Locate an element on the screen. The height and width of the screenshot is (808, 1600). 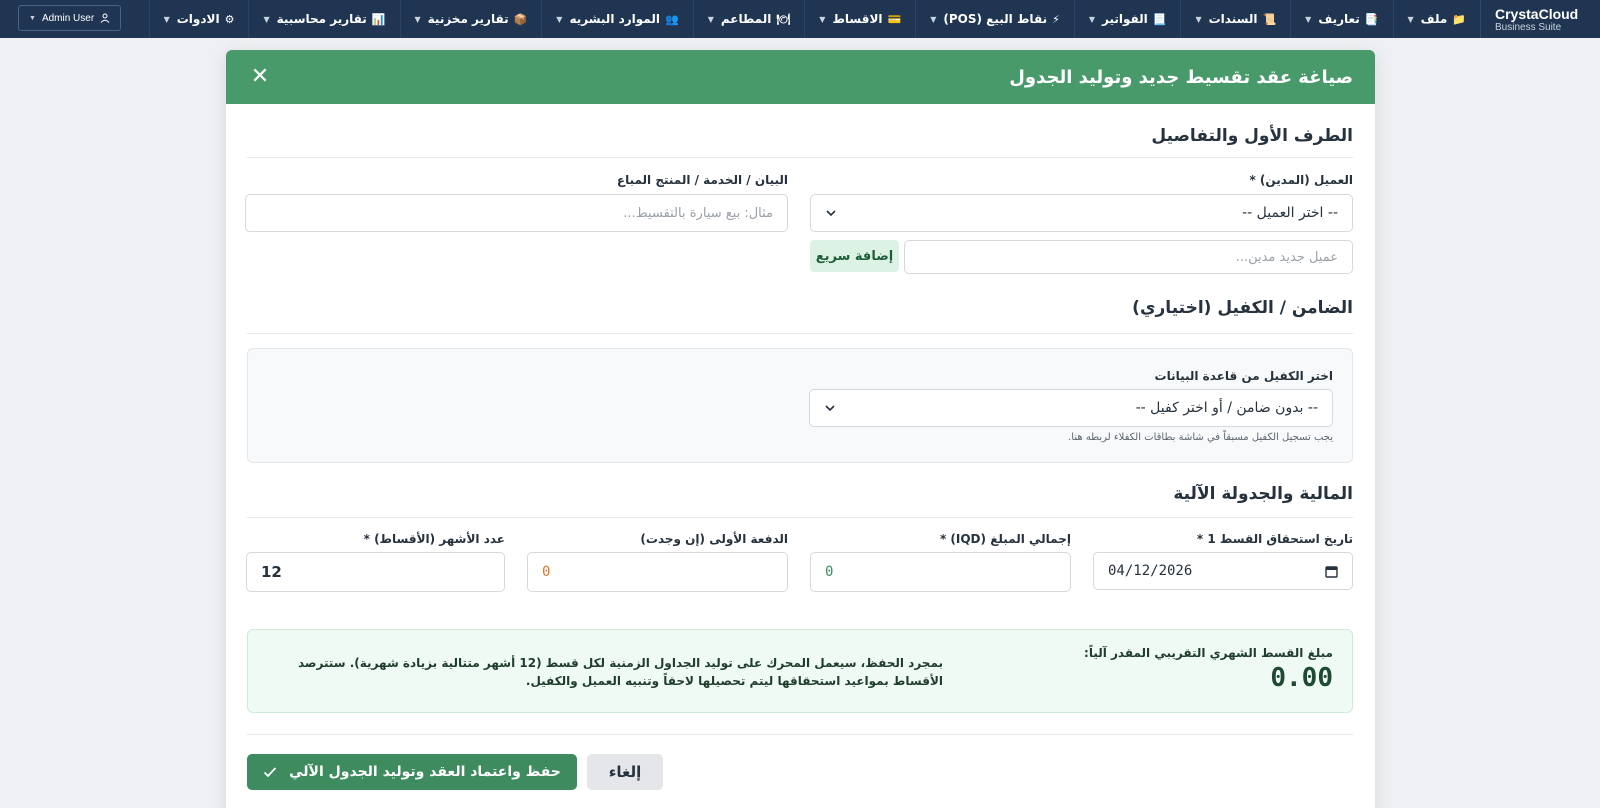
save-contract-button: حفظ واعتماد العقد وتوليد الجدول الآلي is located at coordinates (412, 772).